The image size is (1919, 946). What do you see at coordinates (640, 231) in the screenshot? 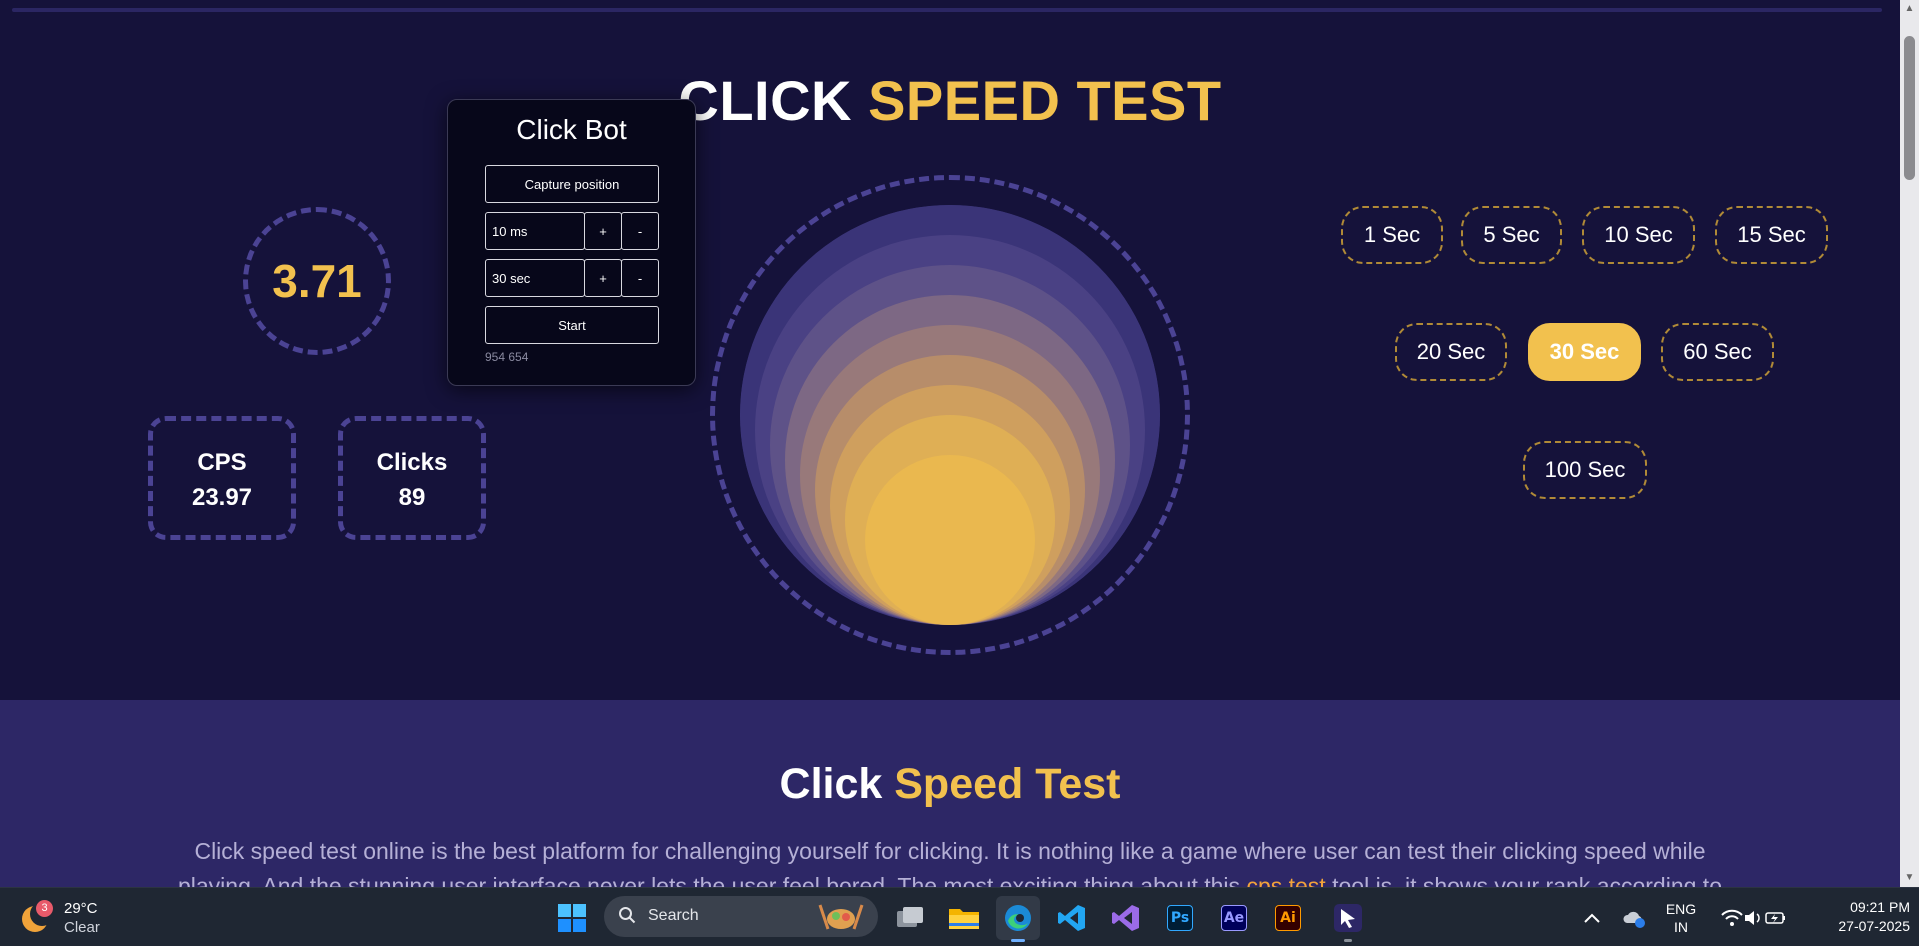
I see `interval-decrease-button: -` at bounding box center [640, 231].